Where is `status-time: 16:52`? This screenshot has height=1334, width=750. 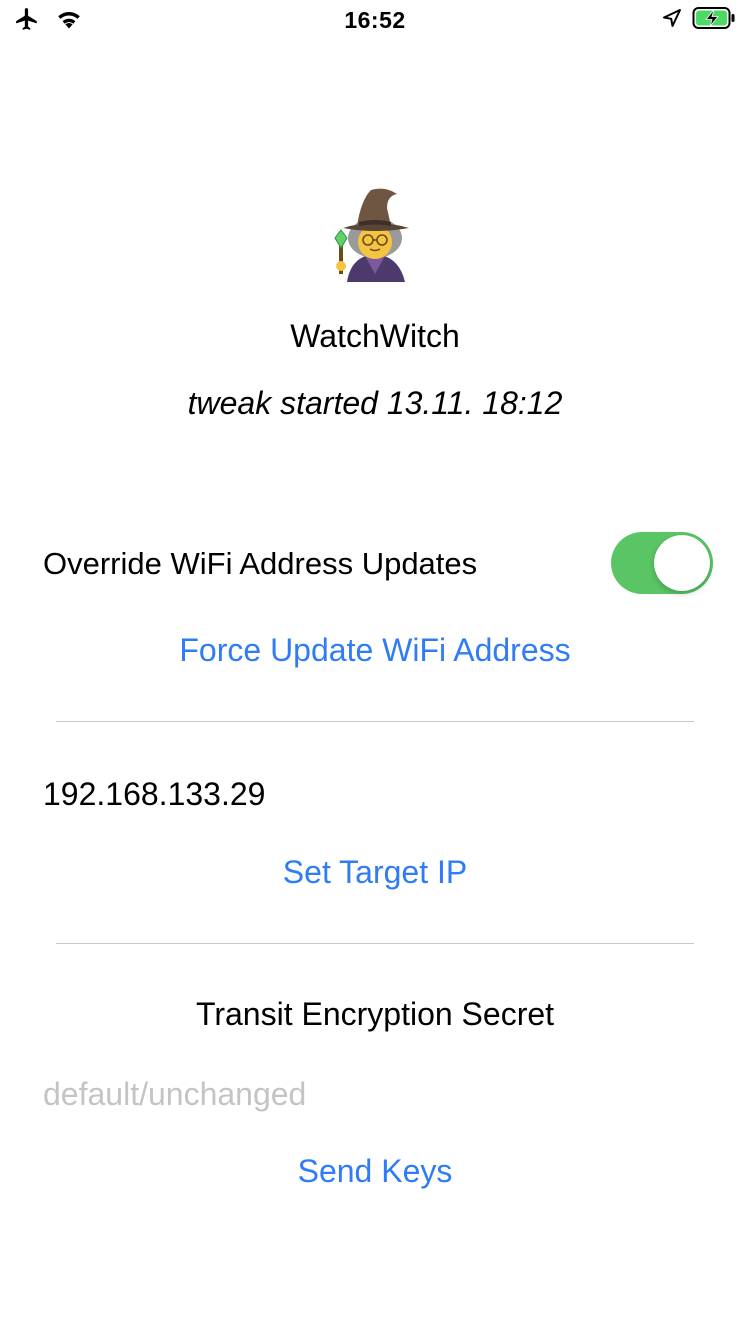 status-time: 16:52 is located at coordinates (375, 20).